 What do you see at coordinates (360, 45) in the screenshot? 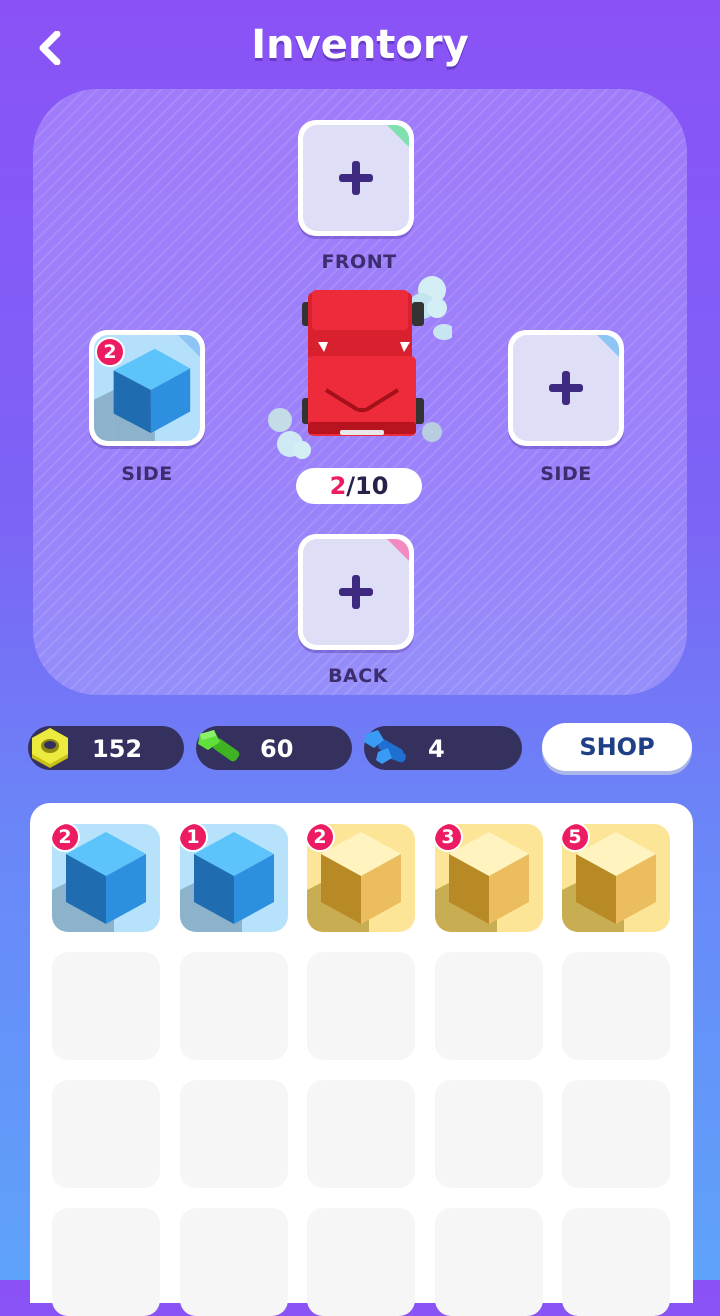
I see `page-title: Inventory` at bounding box center [360, 45].